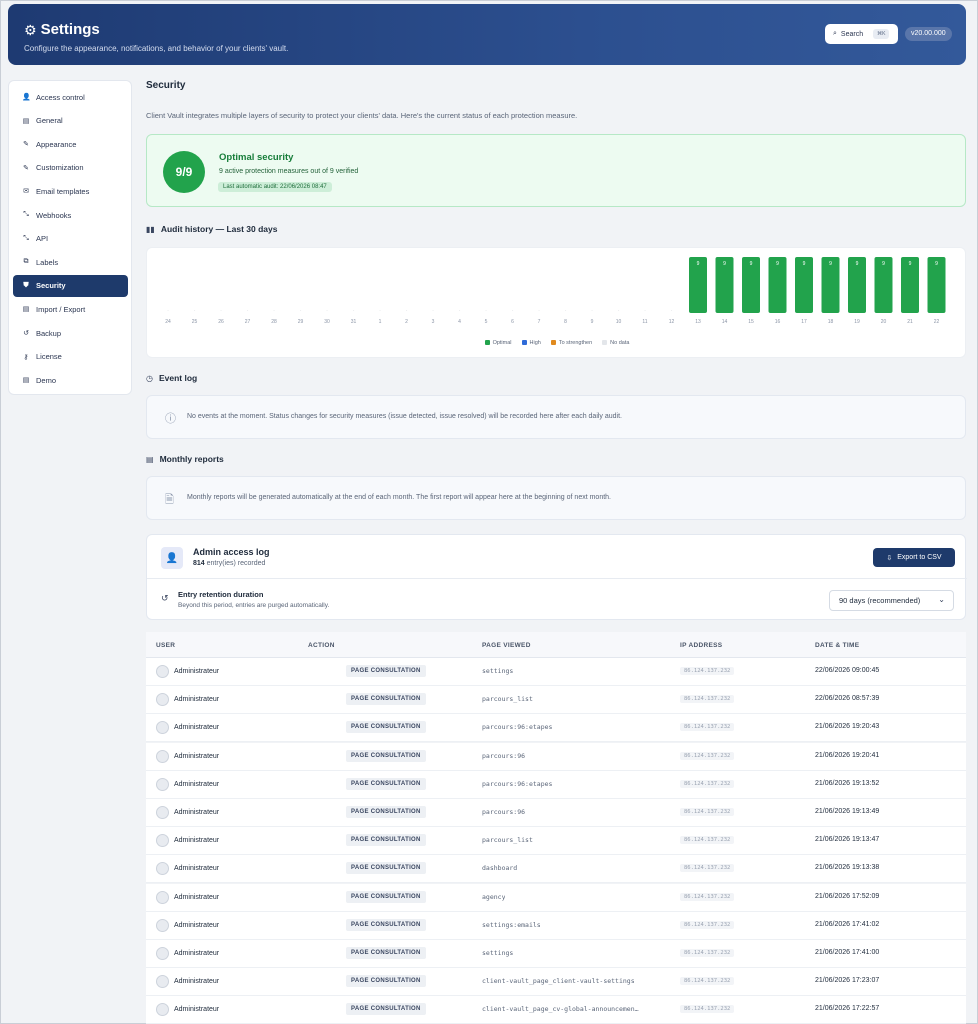 Image resolution: width=978 pixels, height=1024 pixels. I want to click on admin-log-title: Admin access log, so click(231, 552).